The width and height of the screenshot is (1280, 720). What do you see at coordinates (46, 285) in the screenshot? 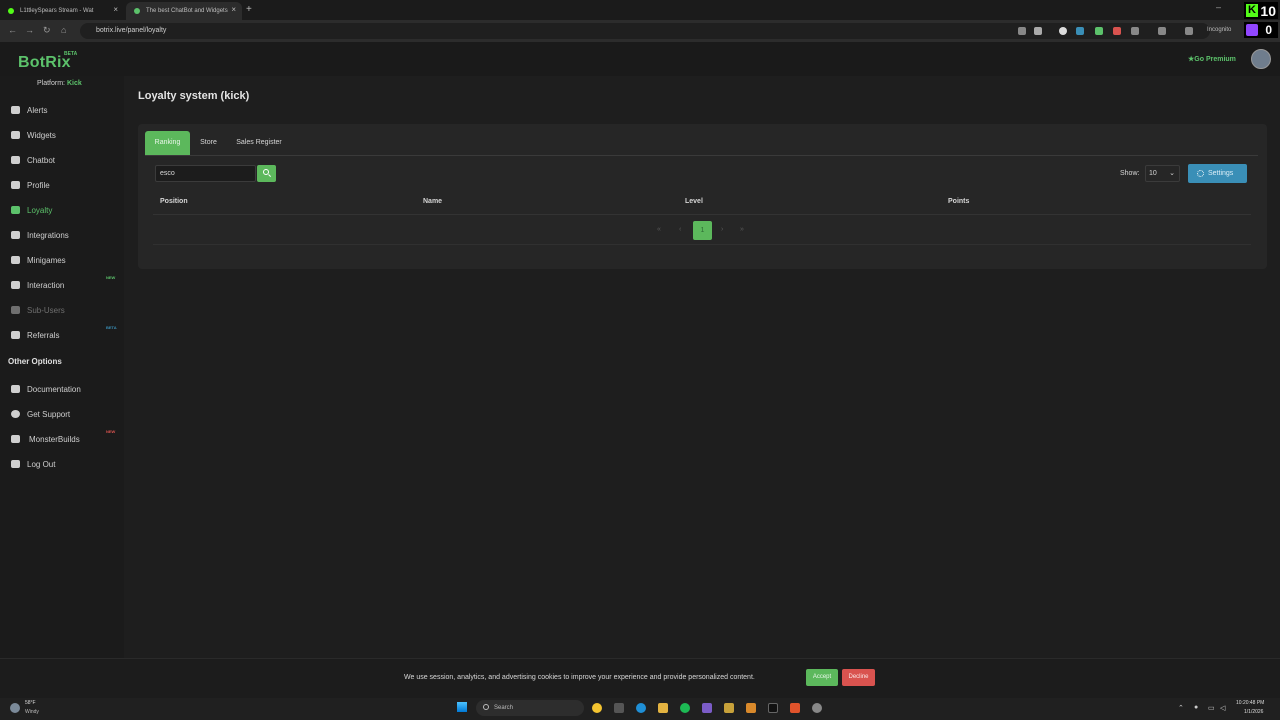
I see `sidebar-item-label: Interaction` at bounding box center [46, 285].